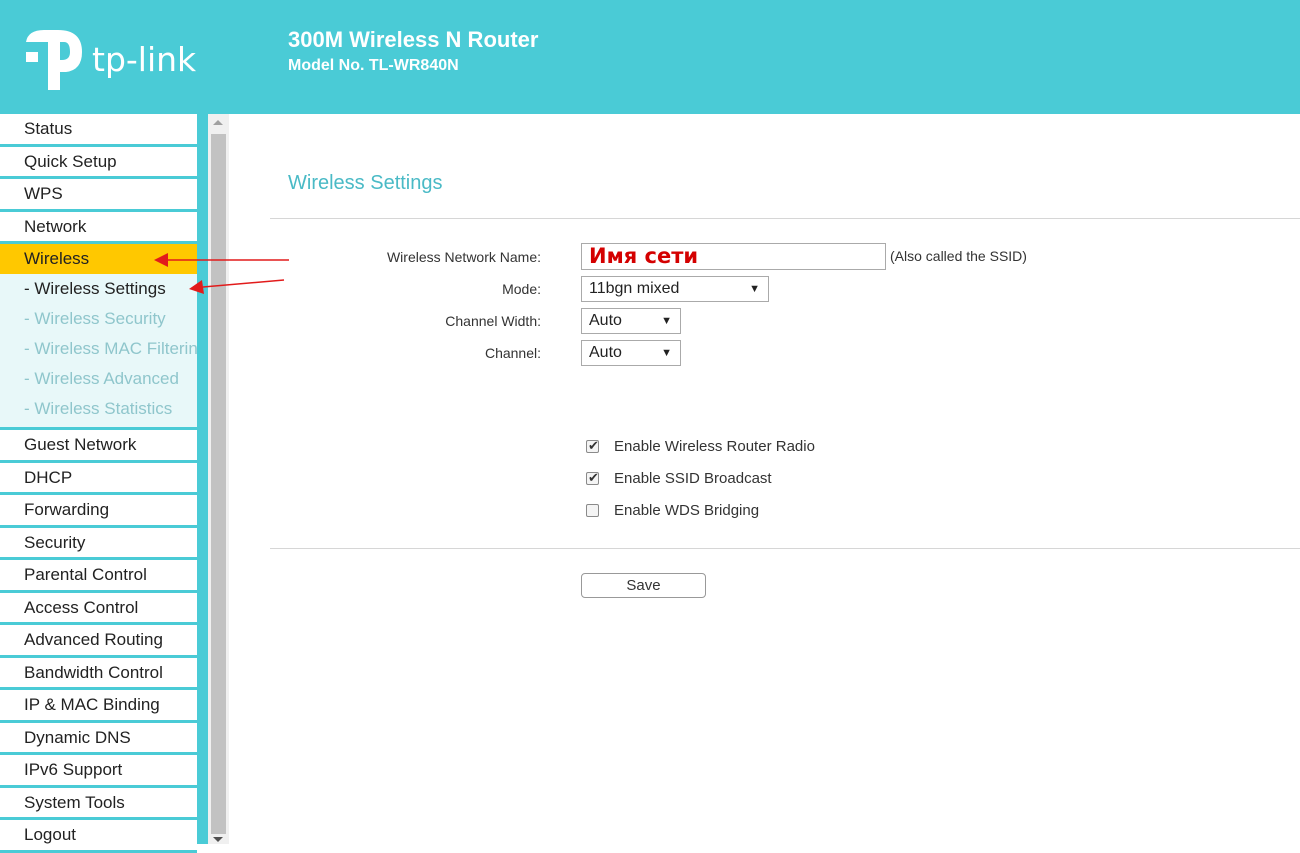  Describe the element at coordinates (98, 478) in the screenshot. I see `menu-item-dhcp: DHCP` at that location.